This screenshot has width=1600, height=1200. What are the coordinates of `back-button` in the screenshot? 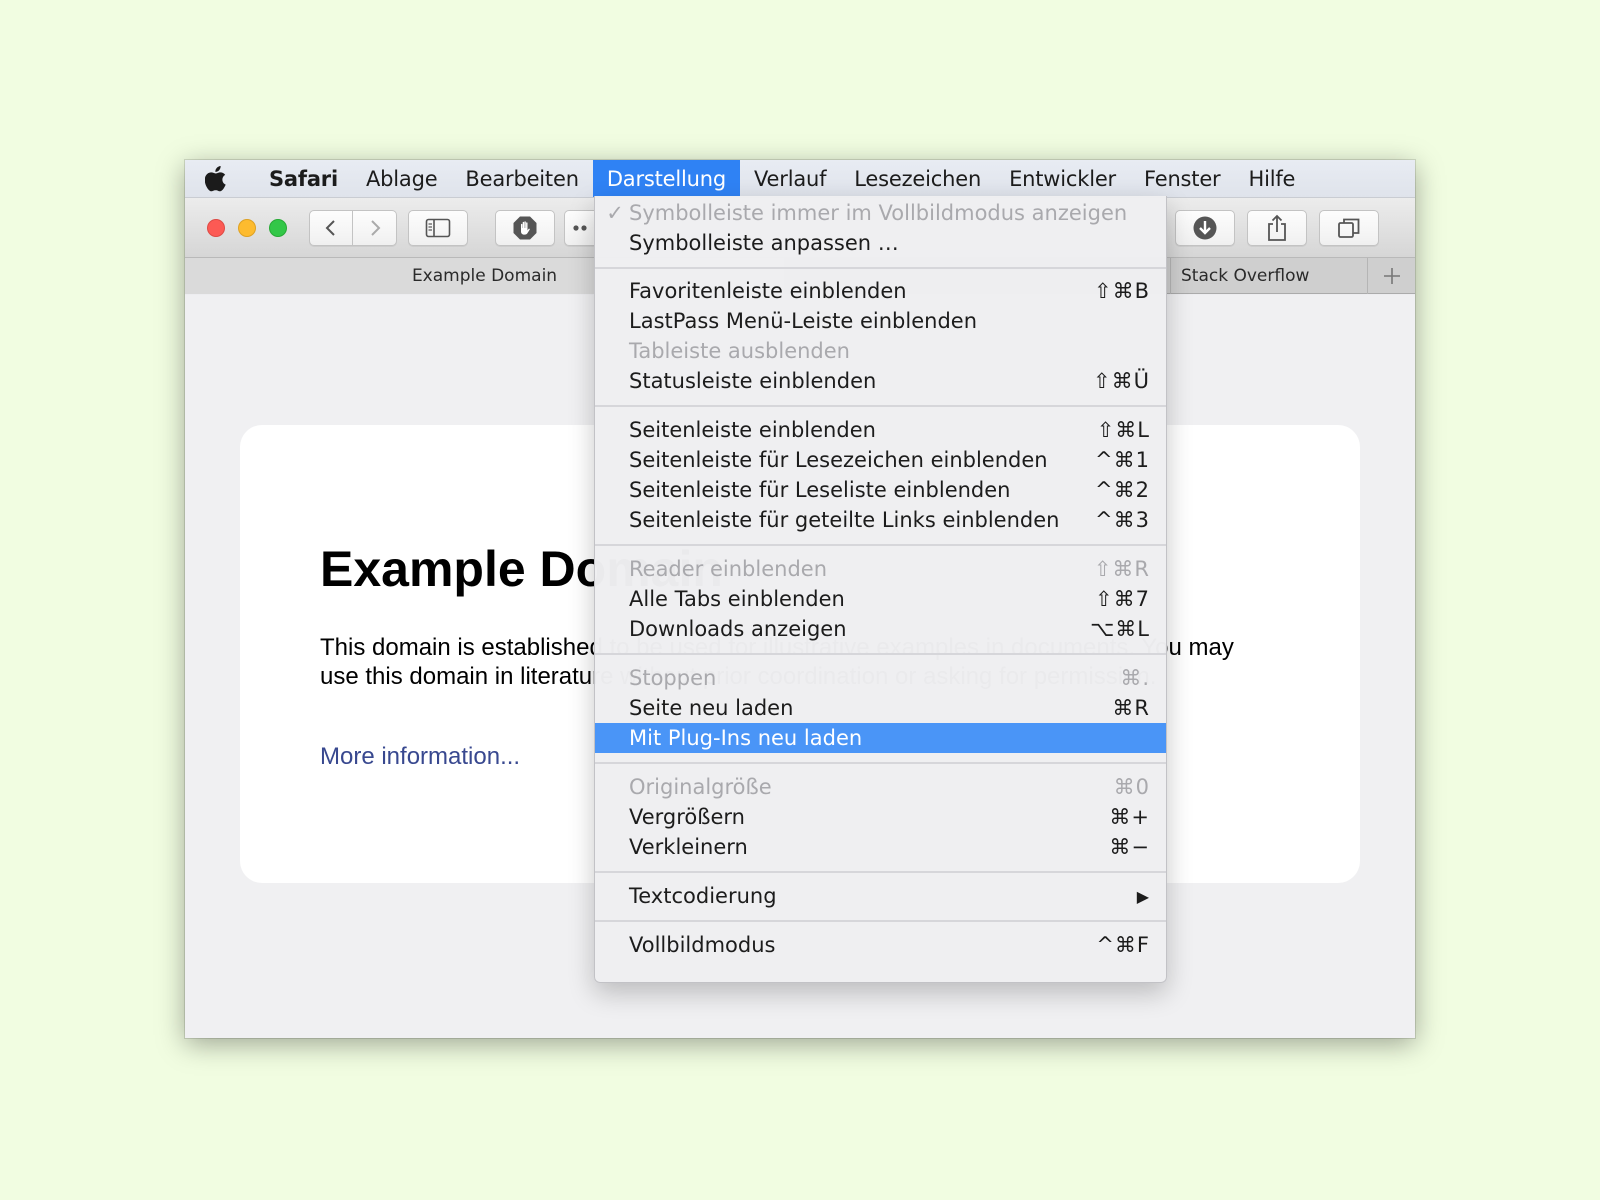 It's located at (331, 228).